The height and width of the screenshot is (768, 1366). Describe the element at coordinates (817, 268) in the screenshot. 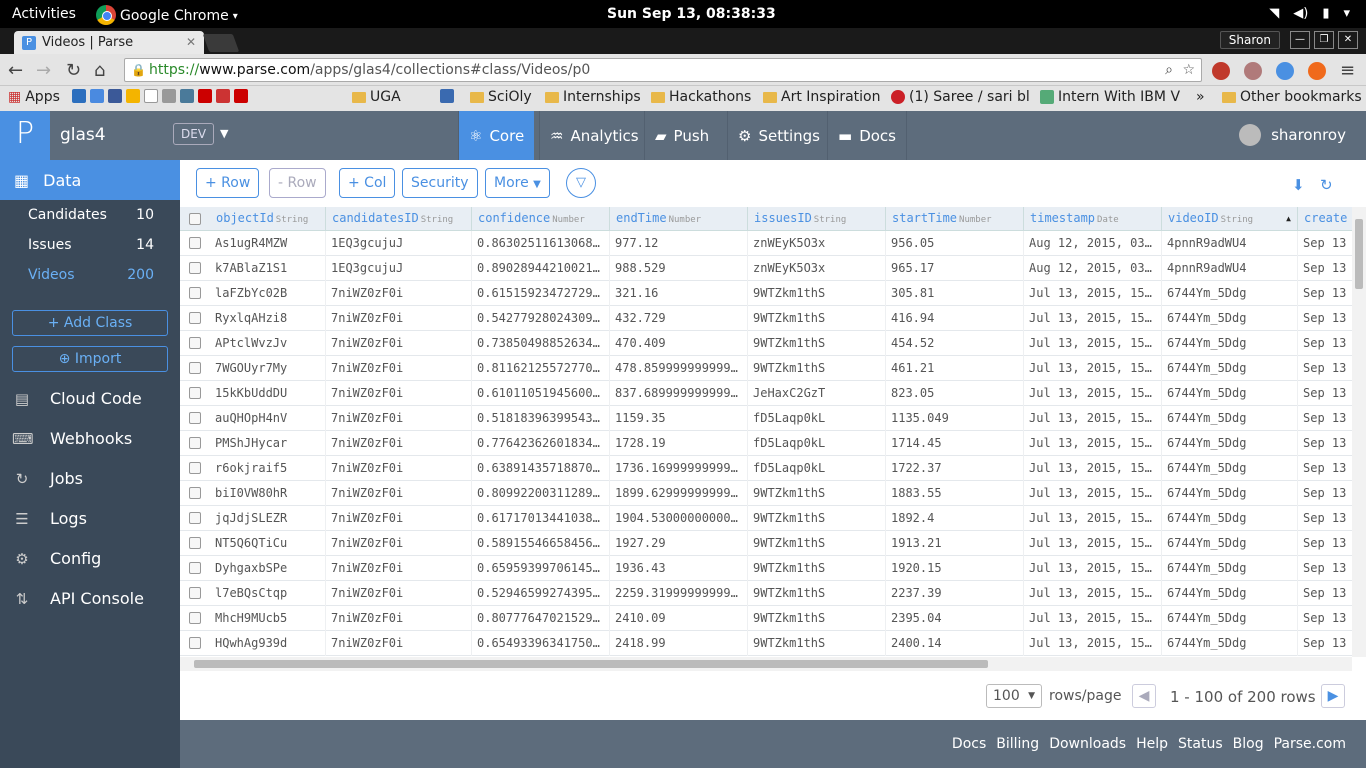

I see `table-cell: znWEyK5O3x` at that location.